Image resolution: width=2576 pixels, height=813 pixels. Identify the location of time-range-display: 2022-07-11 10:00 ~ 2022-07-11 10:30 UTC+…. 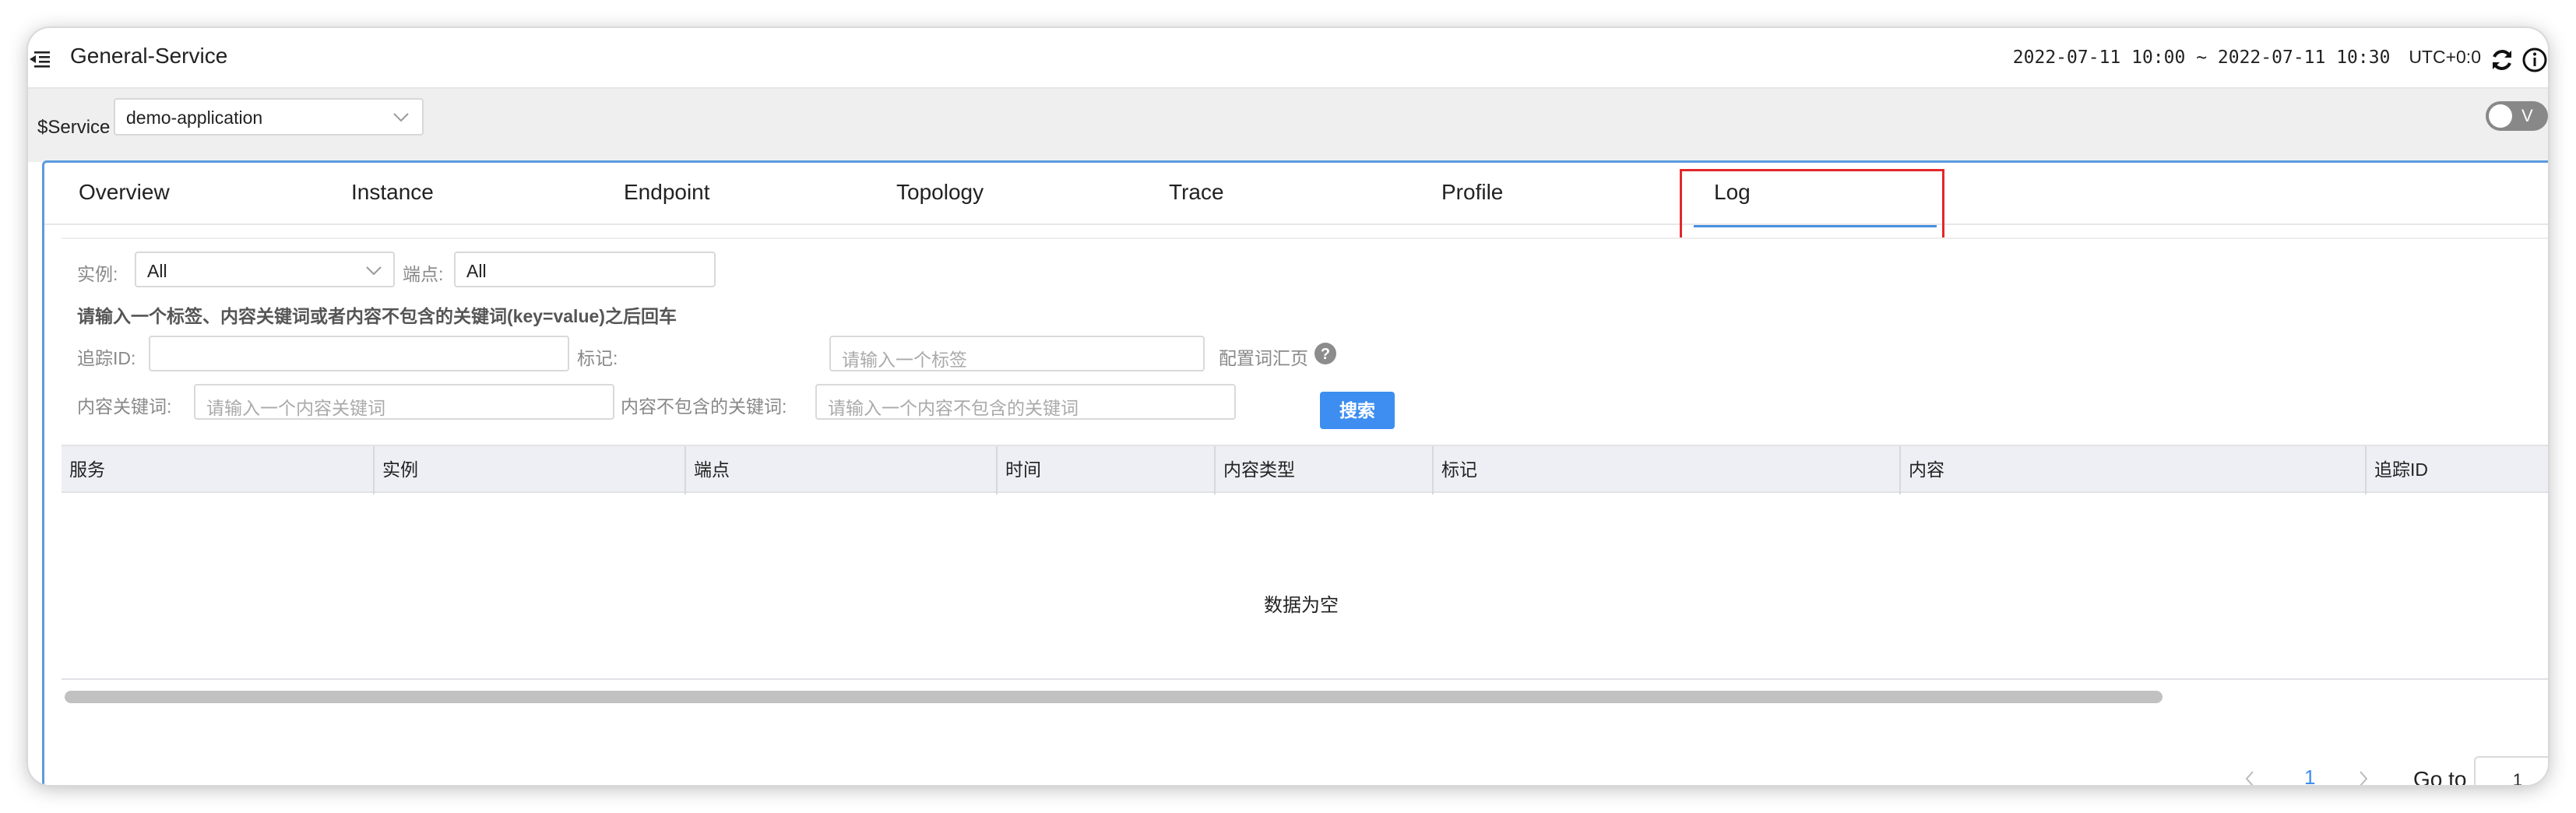
(2247, 57).